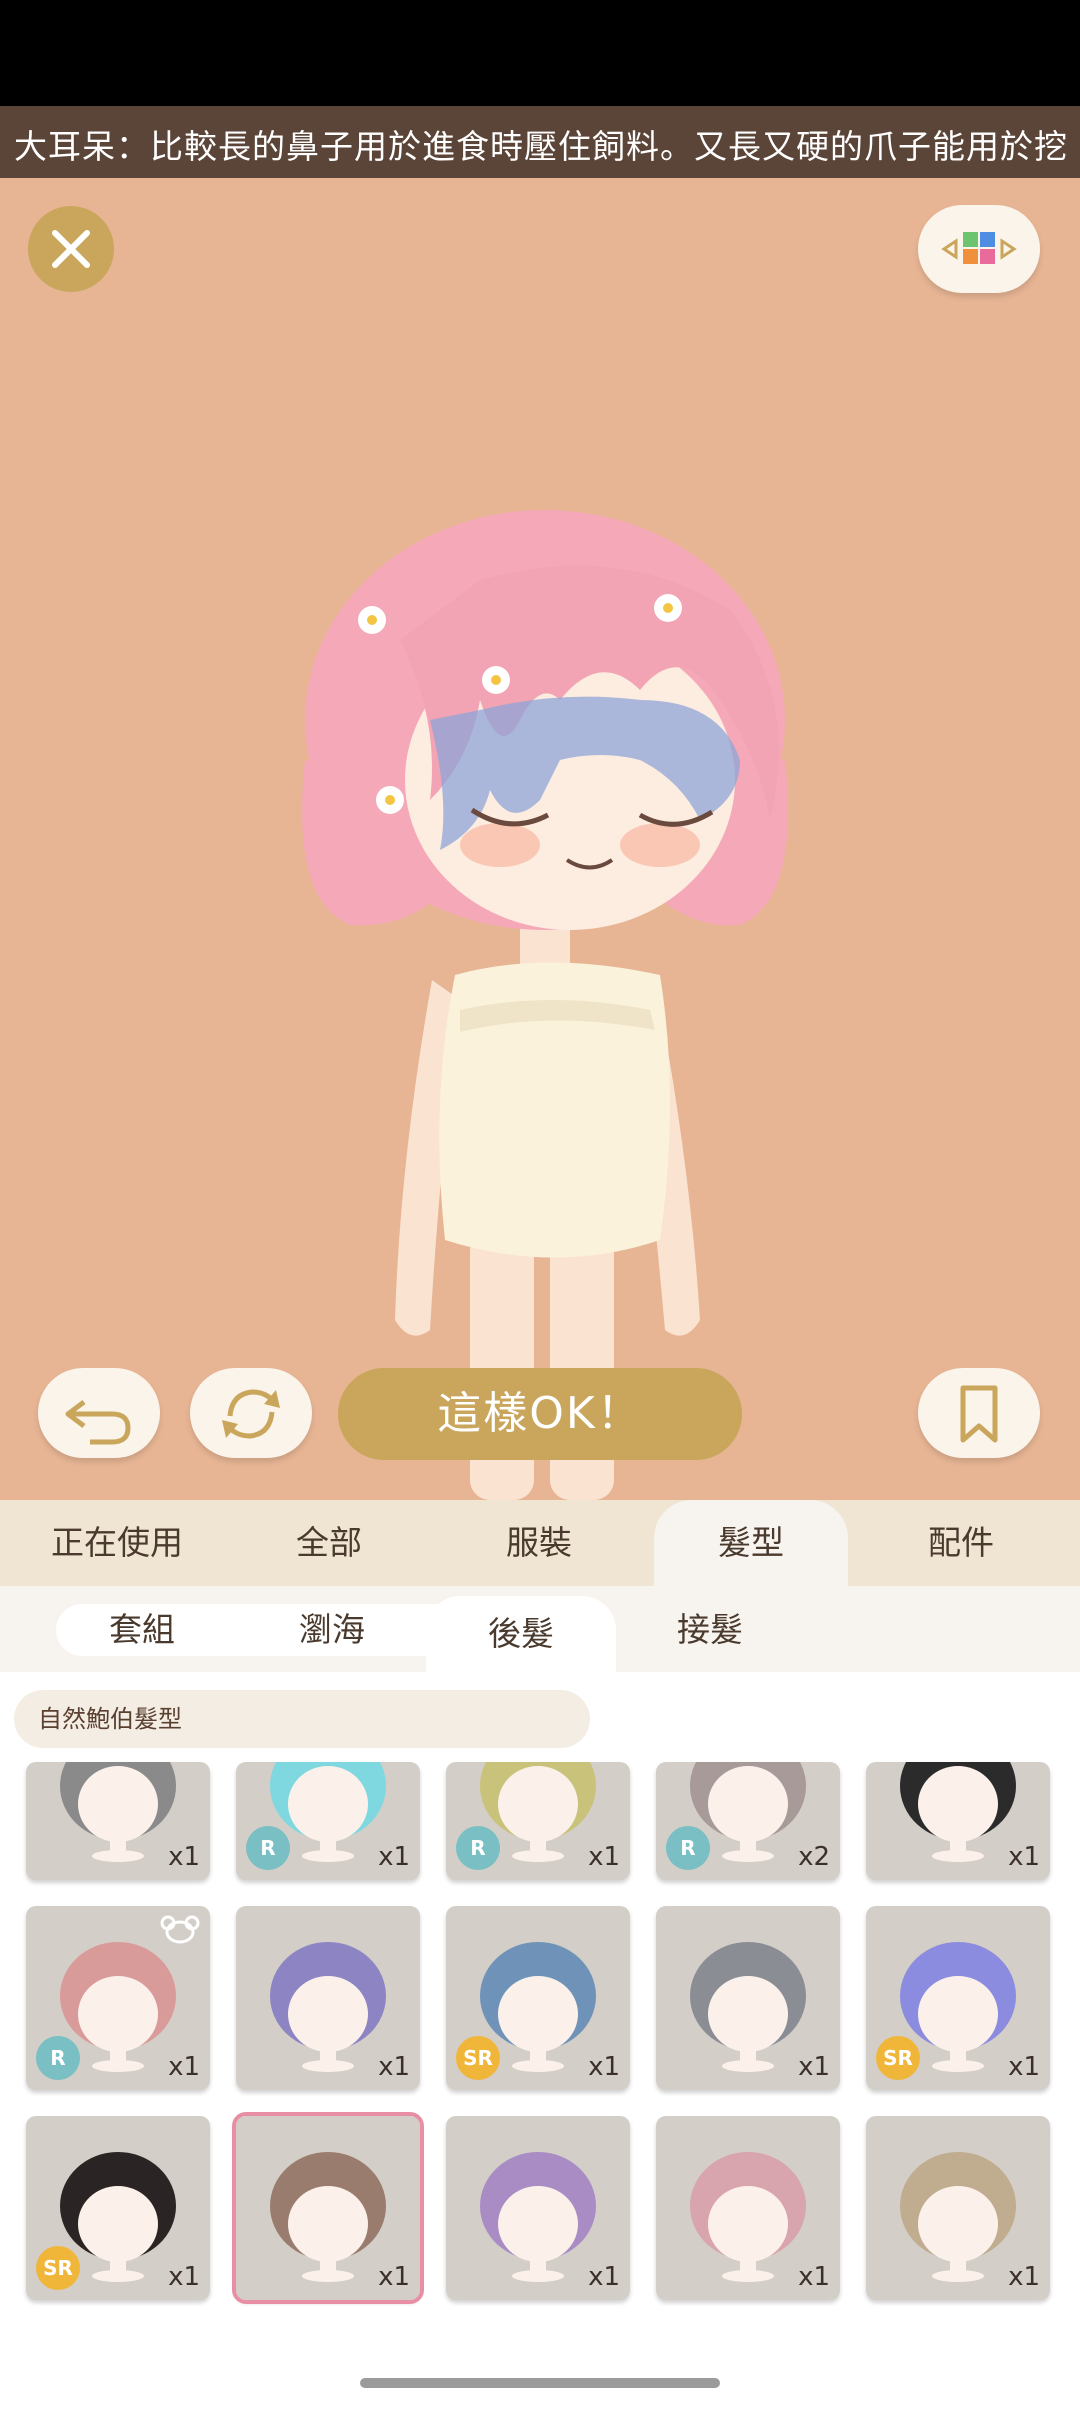  I want to click on refresh-icon, so click(251, 1414).